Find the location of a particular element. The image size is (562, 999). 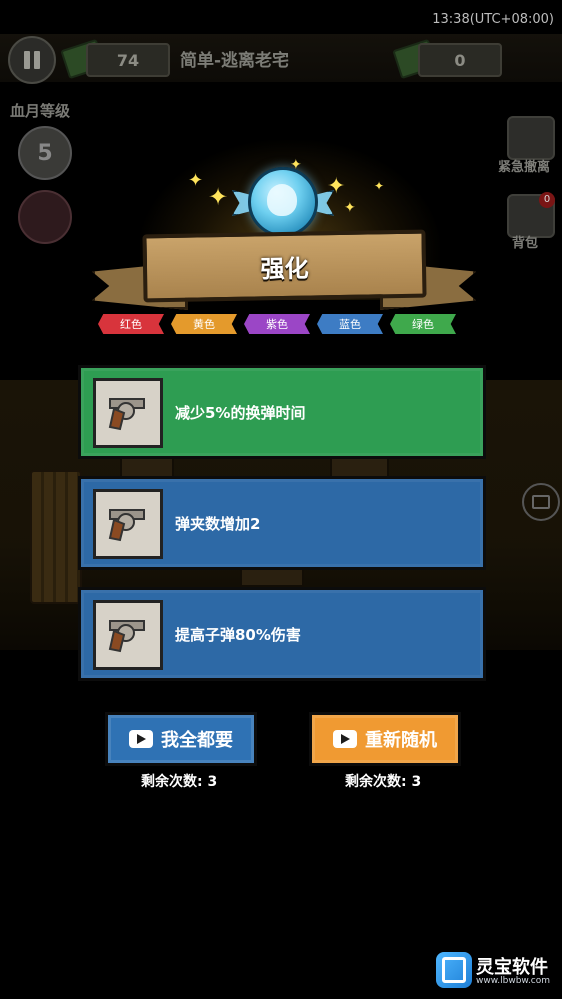

logo-glyph is located at coordinates (454, 970).